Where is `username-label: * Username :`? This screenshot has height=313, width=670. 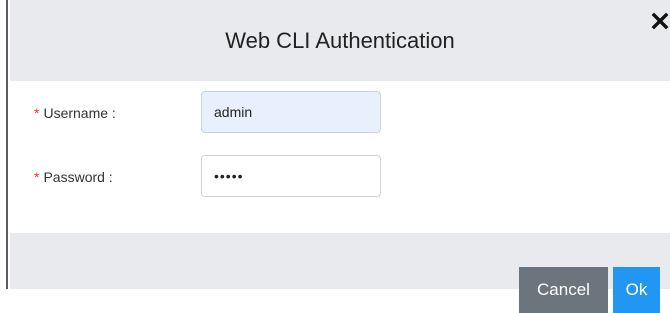
username-label: * Username : is located at coordinates (75, 113).